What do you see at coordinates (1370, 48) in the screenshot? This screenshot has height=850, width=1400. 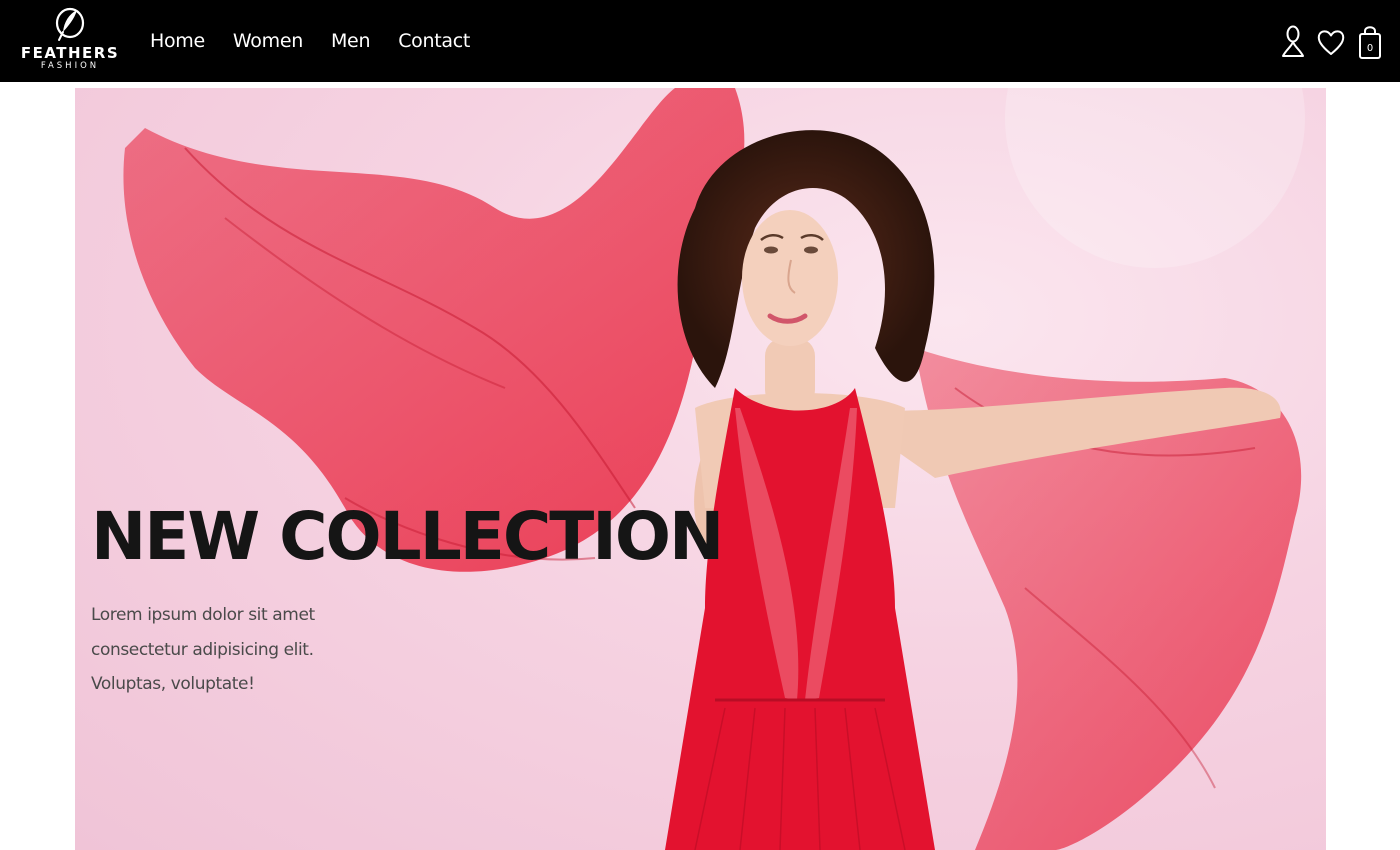 I see `cart-count: 0` at bounding box center [1370, 48].